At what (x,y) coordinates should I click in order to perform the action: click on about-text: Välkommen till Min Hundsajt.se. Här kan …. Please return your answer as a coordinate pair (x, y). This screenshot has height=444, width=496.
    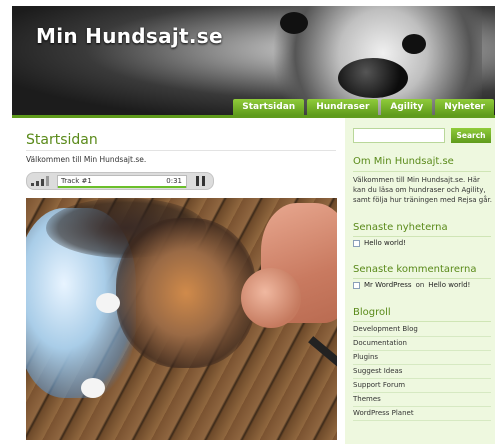
    Looking at the image, I should click on (422, 190).